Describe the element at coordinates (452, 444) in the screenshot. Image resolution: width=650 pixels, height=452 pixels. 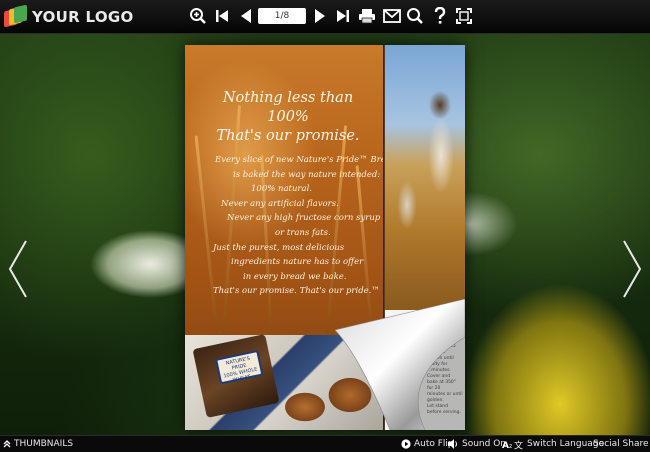
I see `speaker-icon` at that location.